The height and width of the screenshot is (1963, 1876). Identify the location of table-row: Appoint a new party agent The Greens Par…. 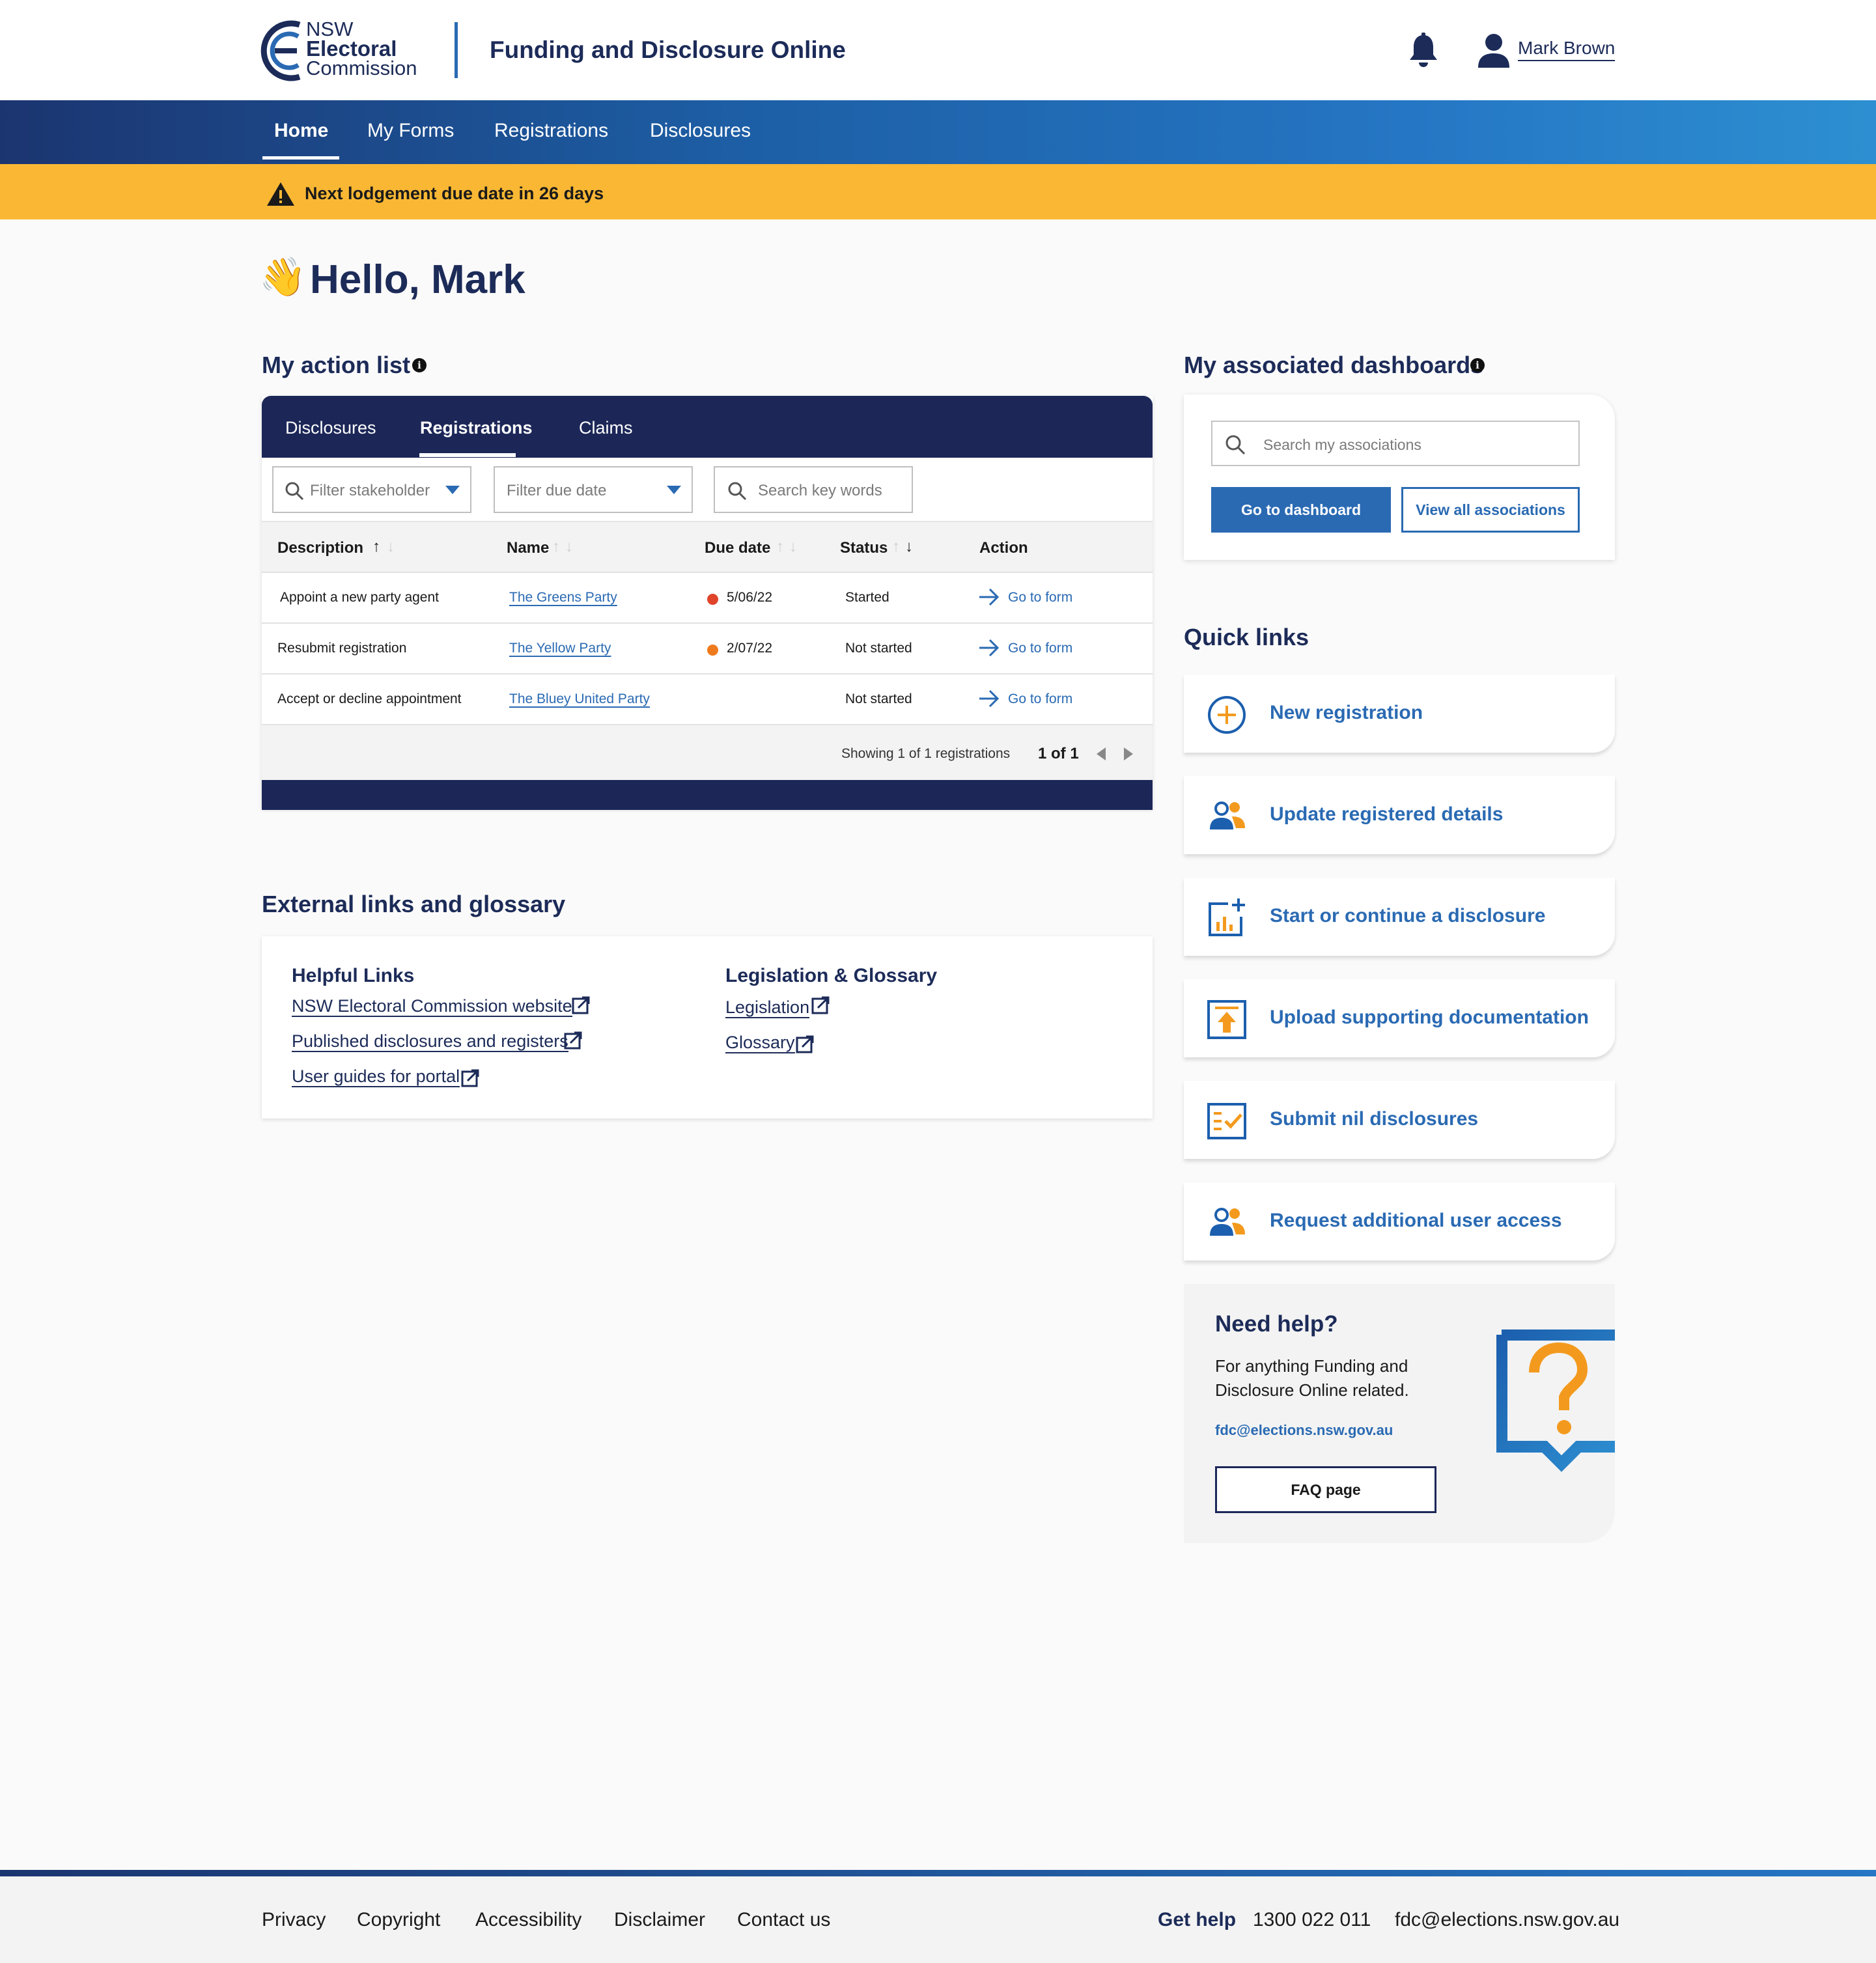
(707, 597).